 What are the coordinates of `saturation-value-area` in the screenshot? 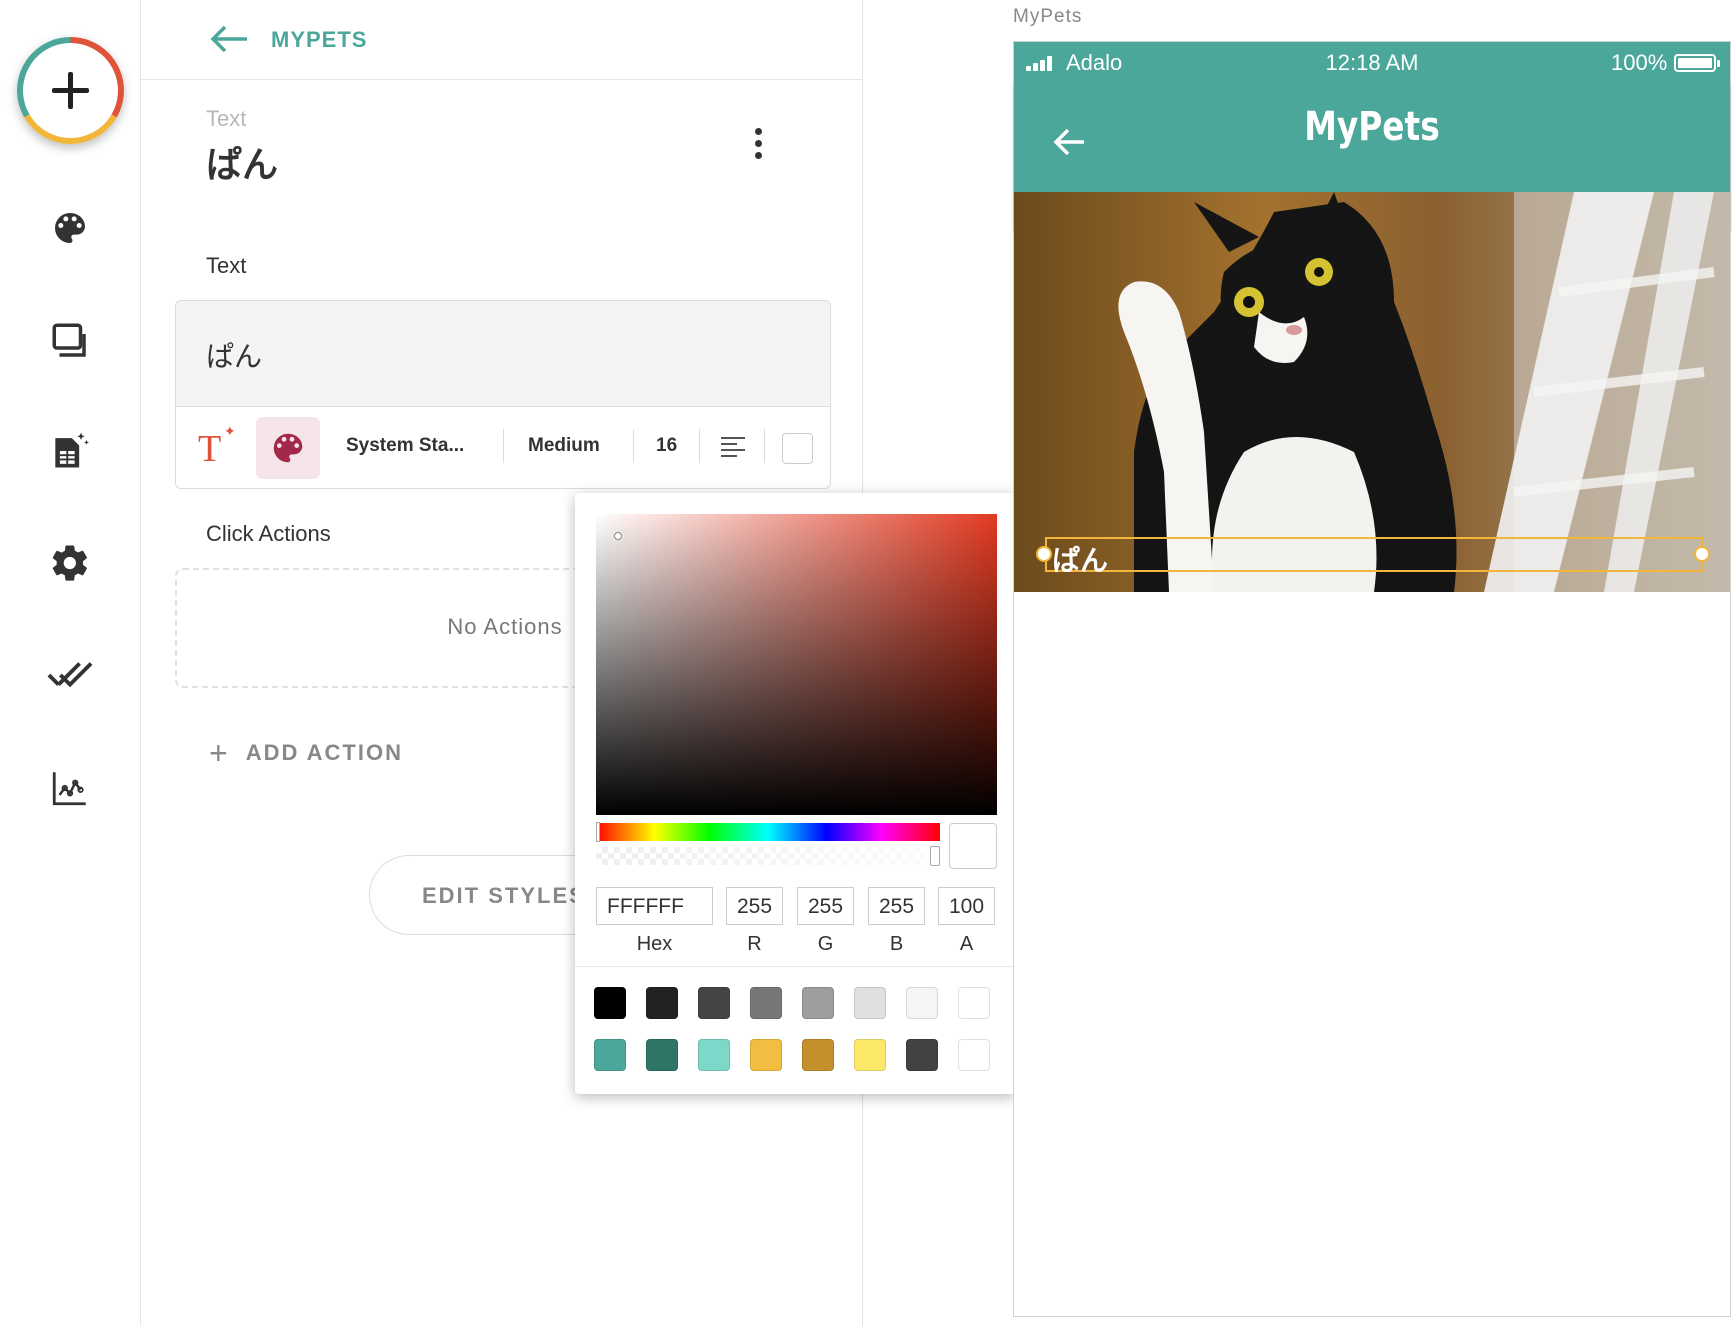 It's located at (796, 664).